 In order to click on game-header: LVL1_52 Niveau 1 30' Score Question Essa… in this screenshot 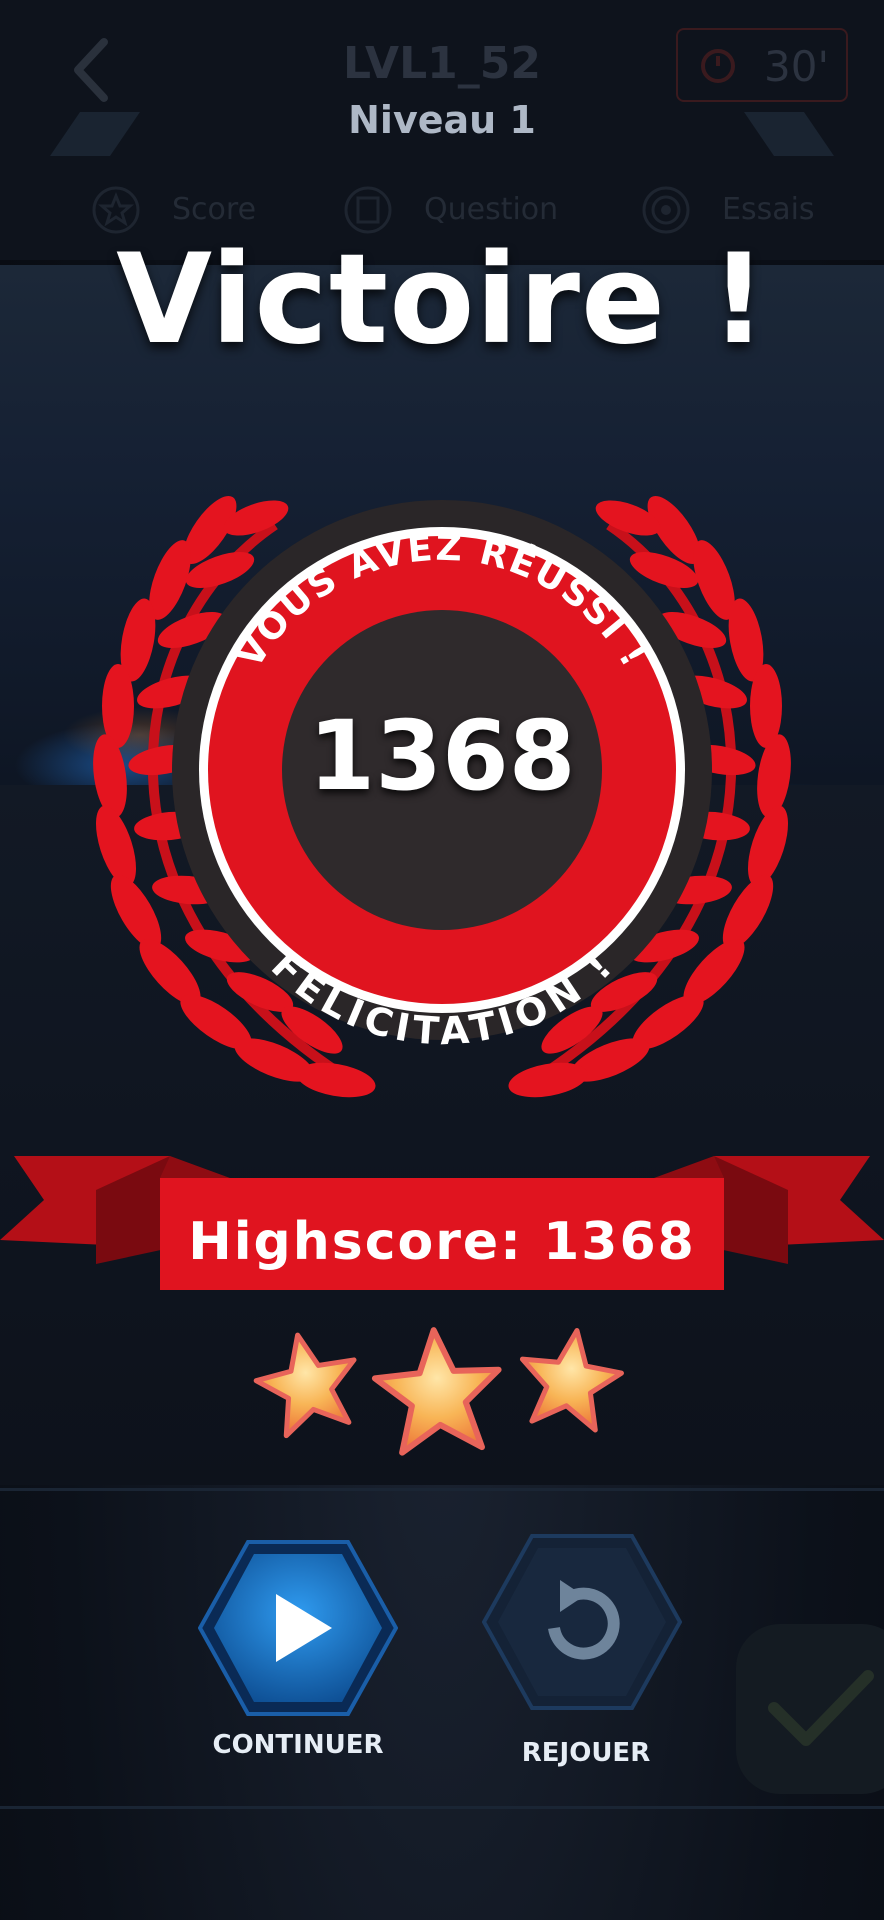, I will do `click(442, 130)`.